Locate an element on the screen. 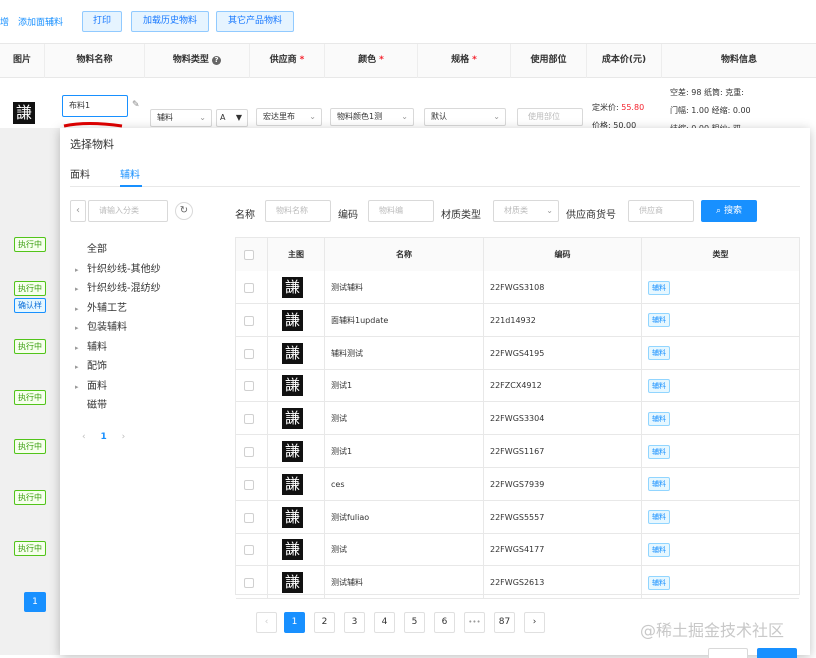 This screenshot has height=658, width=816. tree-page-next-icon: › is located at coordinates (124, 437).